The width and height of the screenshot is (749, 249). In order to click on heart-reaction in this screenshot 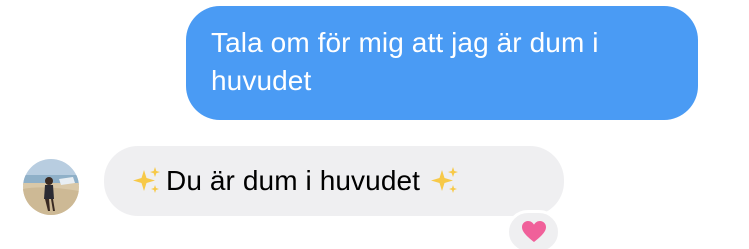, I will do `click(533, 229)`.